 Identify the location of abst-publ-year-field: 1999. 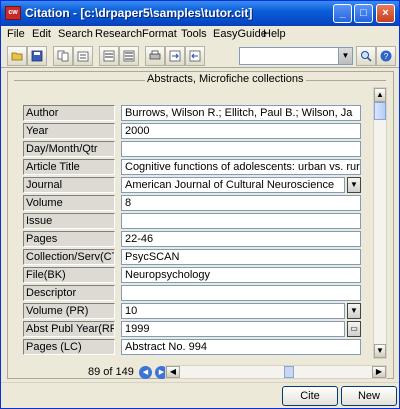
(233, 329).